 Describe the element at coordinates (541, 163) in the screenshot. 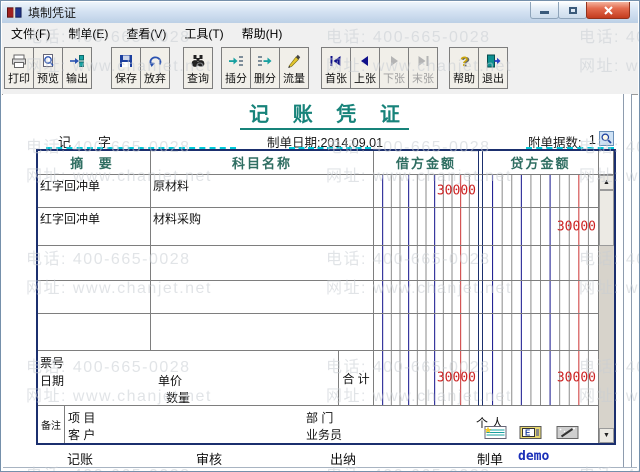

I see `col-header-credit: 贷方金额` at that location.